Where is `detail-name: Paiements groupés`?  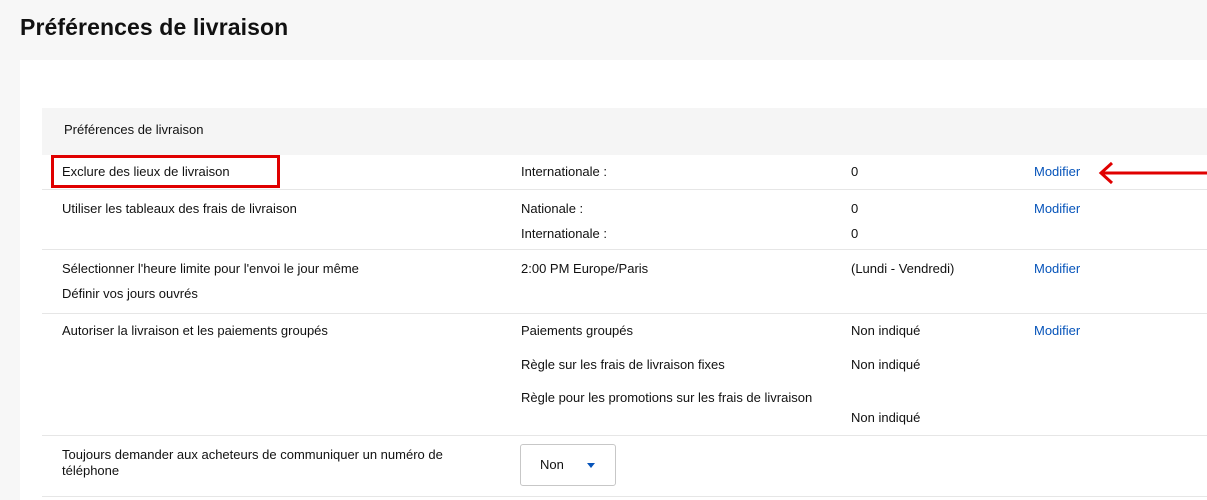 detail-name: Paiements groupés is located at coordinates (577, 330).